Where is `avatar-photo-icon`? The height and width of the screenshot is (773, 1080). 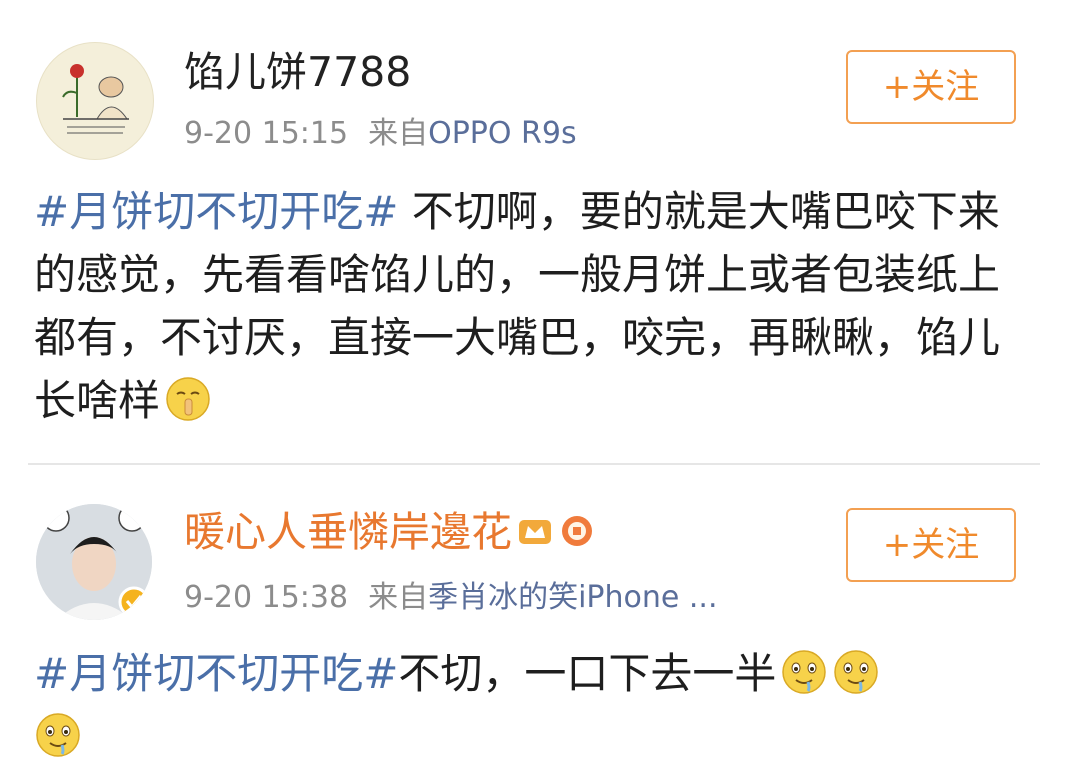 avatar-photo-icon is located at coordinates (94, 562).